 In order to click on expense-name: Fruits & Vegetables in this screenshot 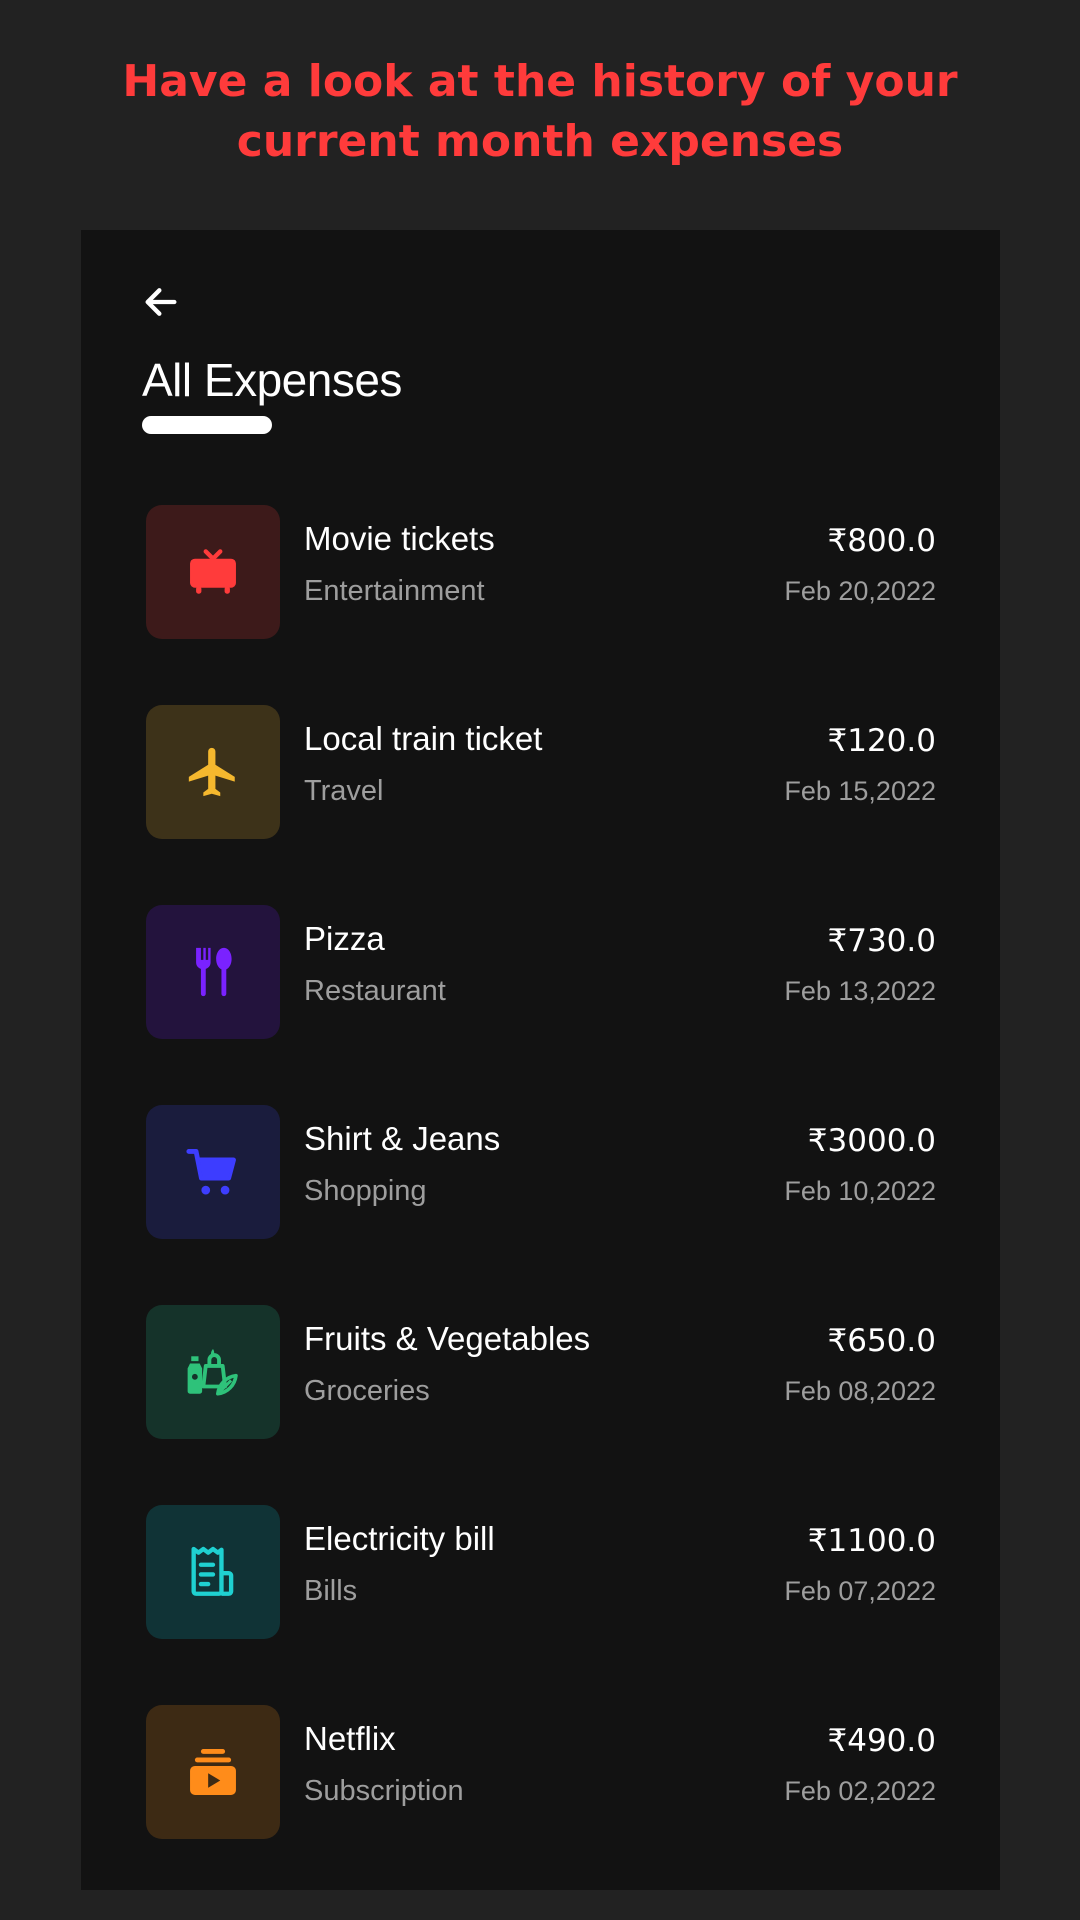, I will do `click(447, 1338)`.